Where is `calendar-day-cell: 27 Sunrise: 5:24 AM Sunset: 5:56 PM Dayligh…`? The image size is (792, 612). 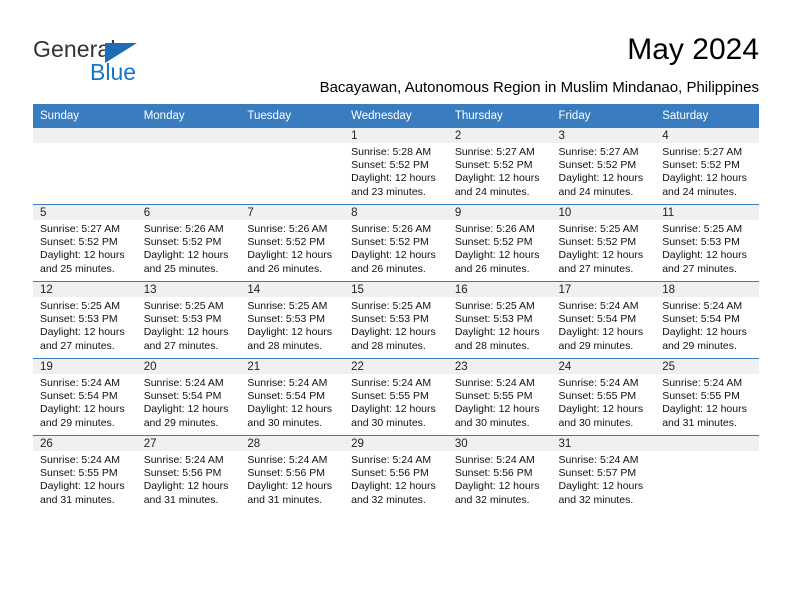
calendar-day-cell: 27 Sunrise: 5:24 AM Sunset: 5:56 PM Dayligh… is located at coordinates (188, 473).